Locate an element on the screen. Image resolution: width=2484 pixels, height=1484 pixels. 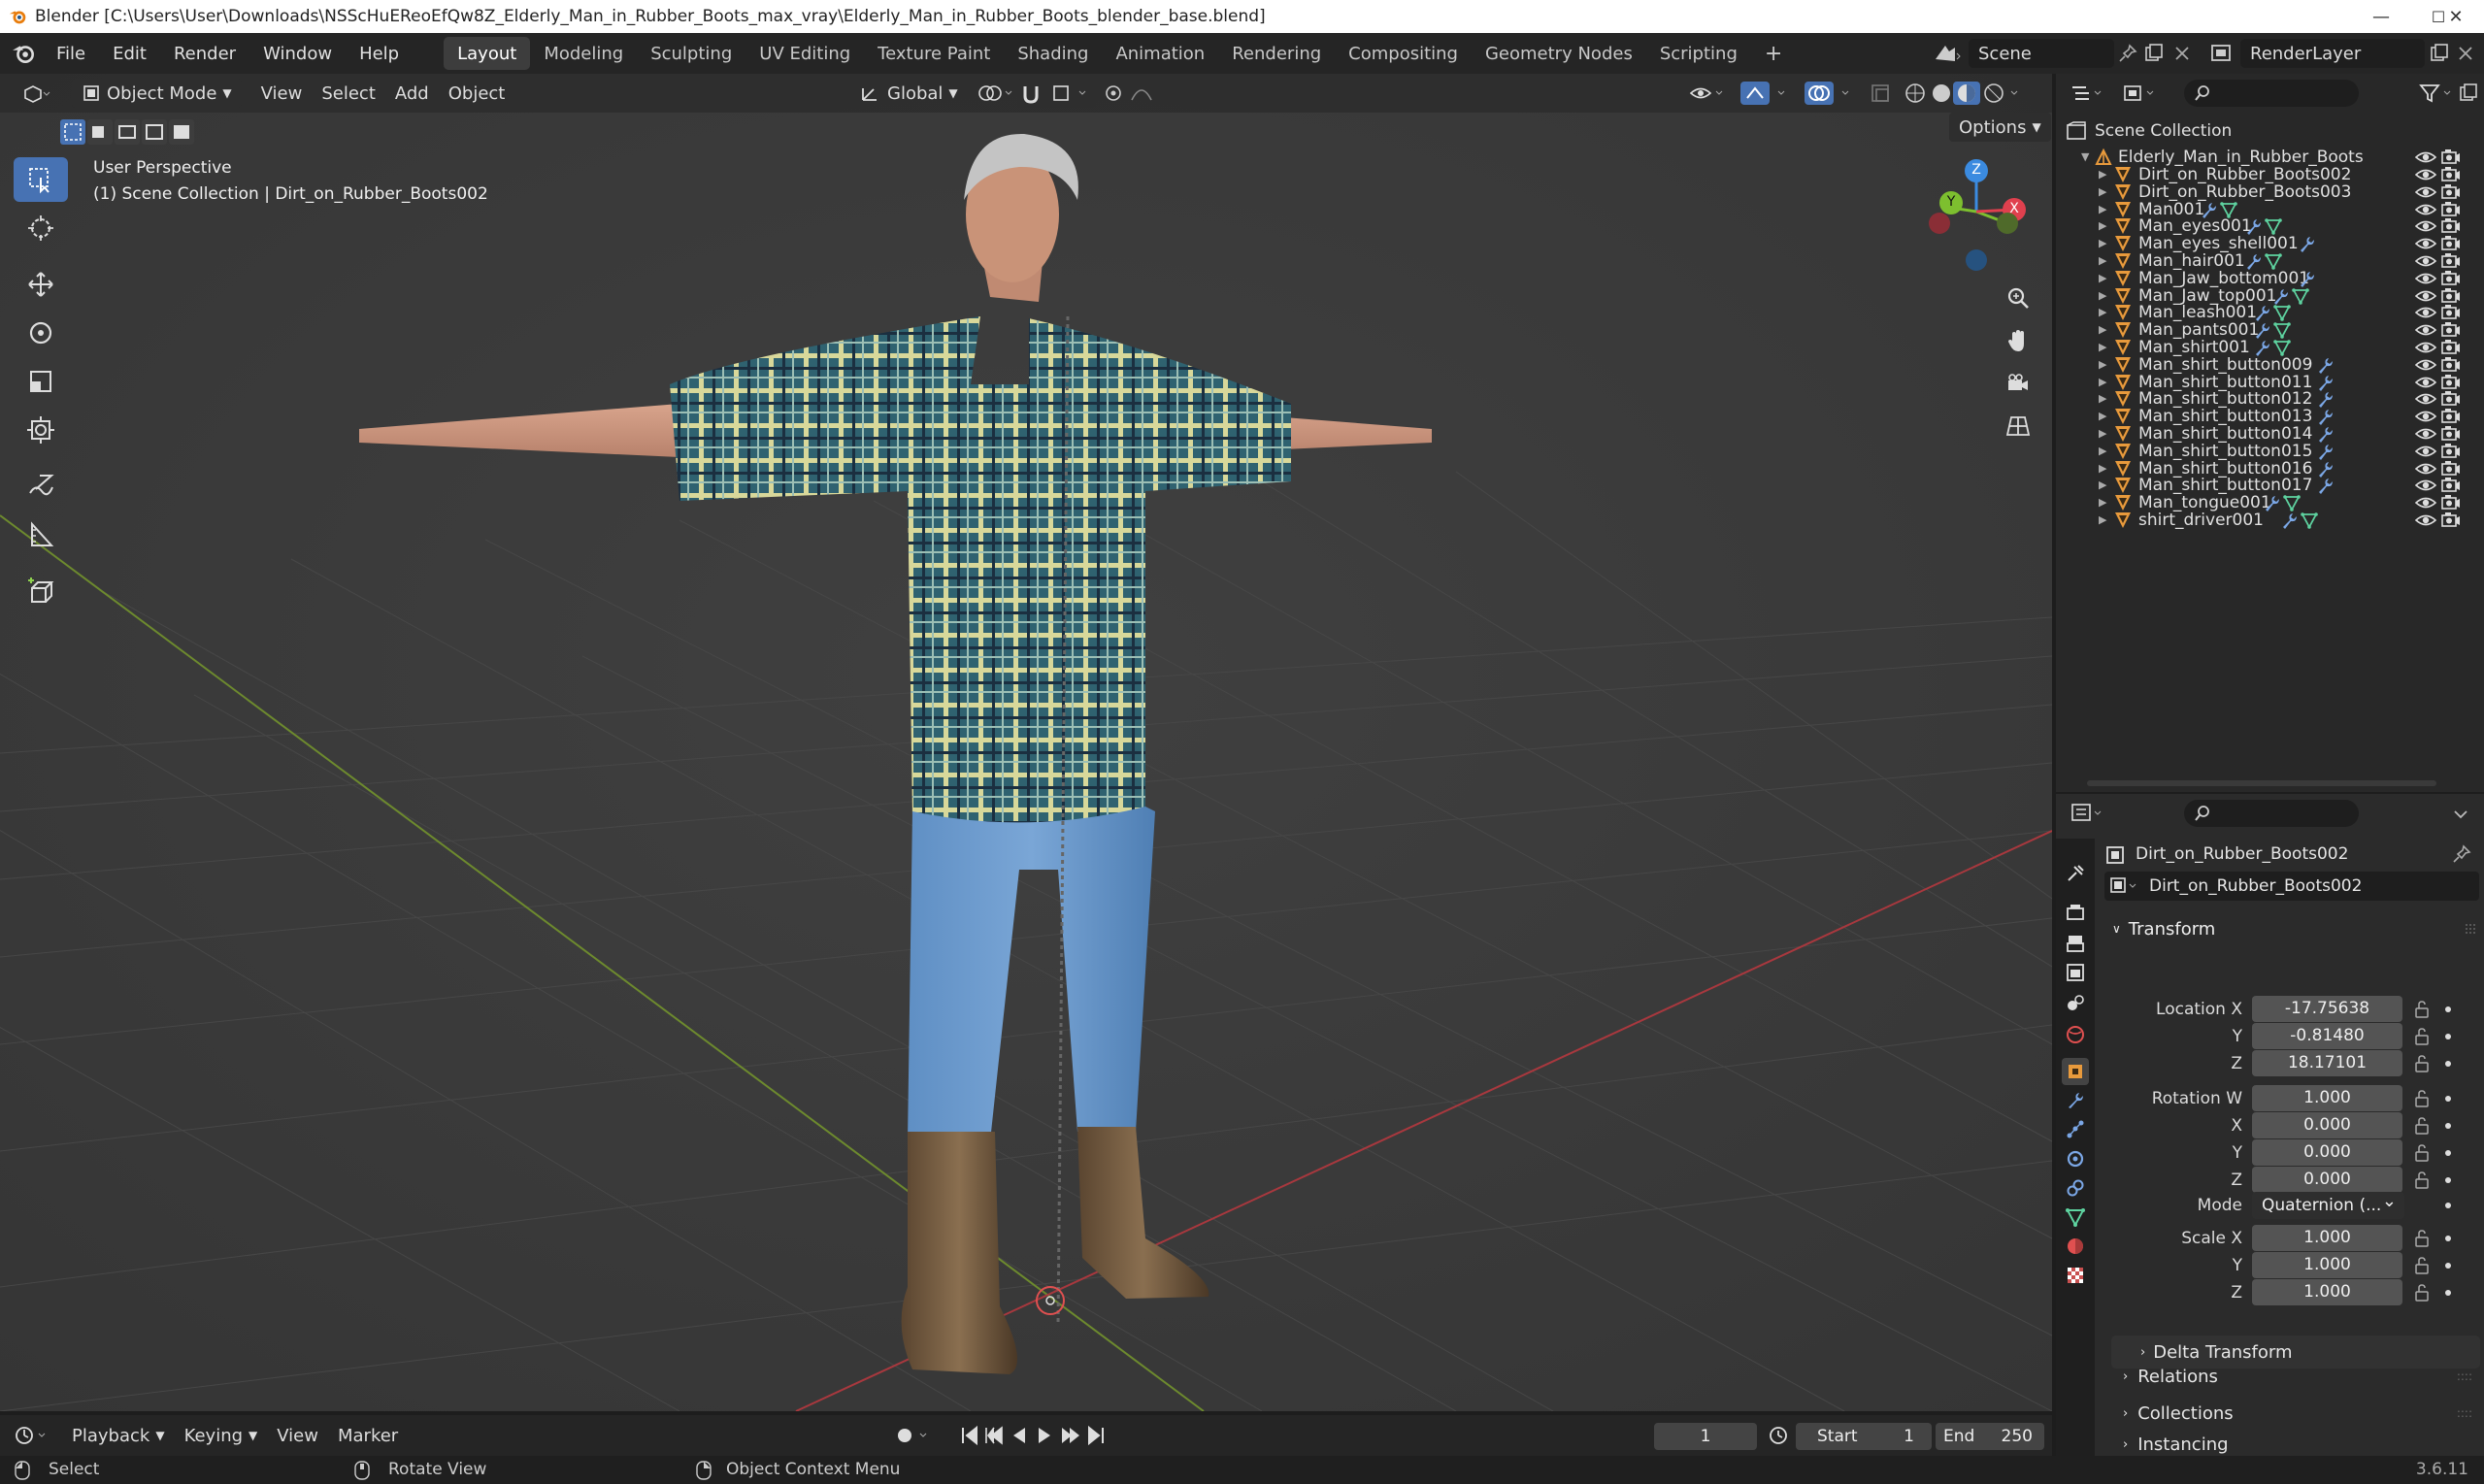
tab-render is located at coordinates (2075, 912).